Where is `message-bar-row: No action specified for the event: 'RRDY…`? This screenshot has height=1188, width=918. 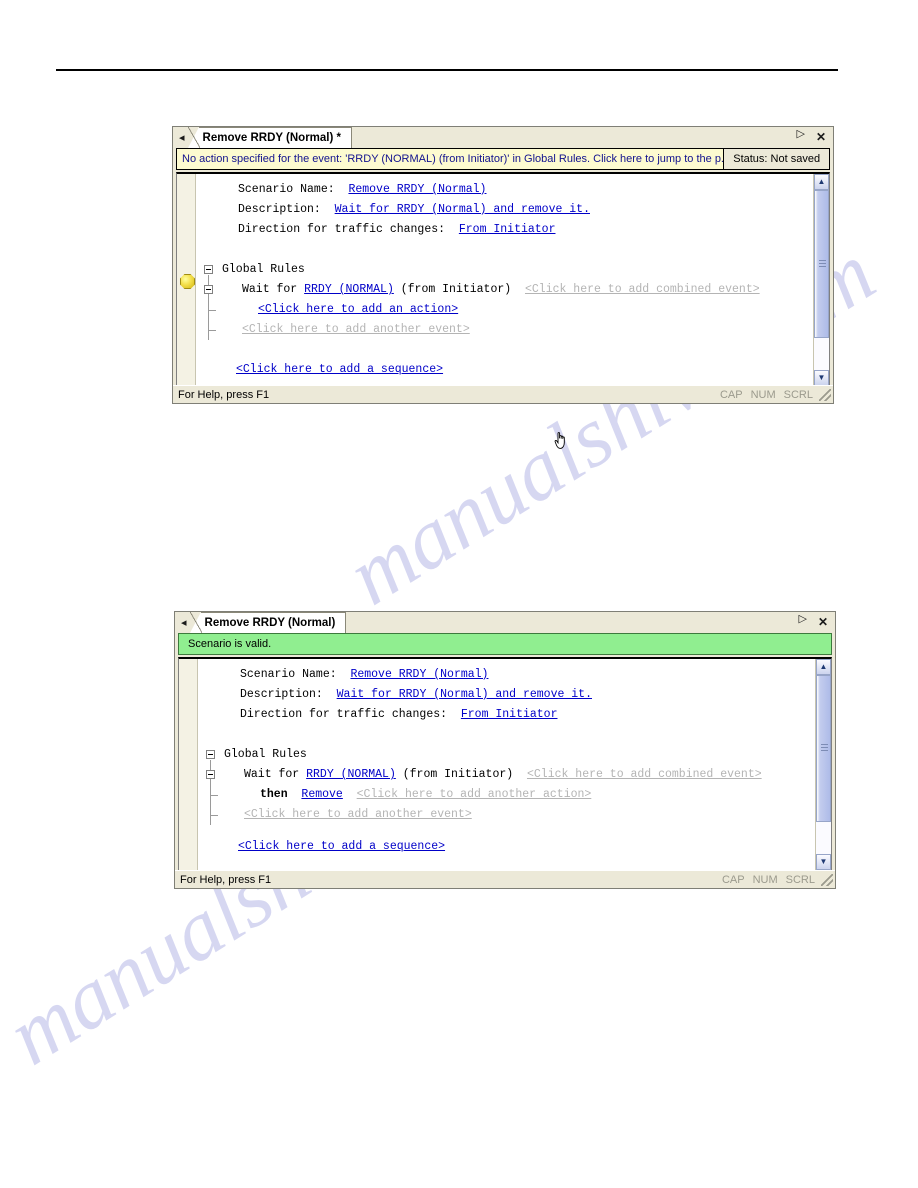
message-bar-row: No action specified for the event: 'RRDY… is located at coordinates (503, 159).